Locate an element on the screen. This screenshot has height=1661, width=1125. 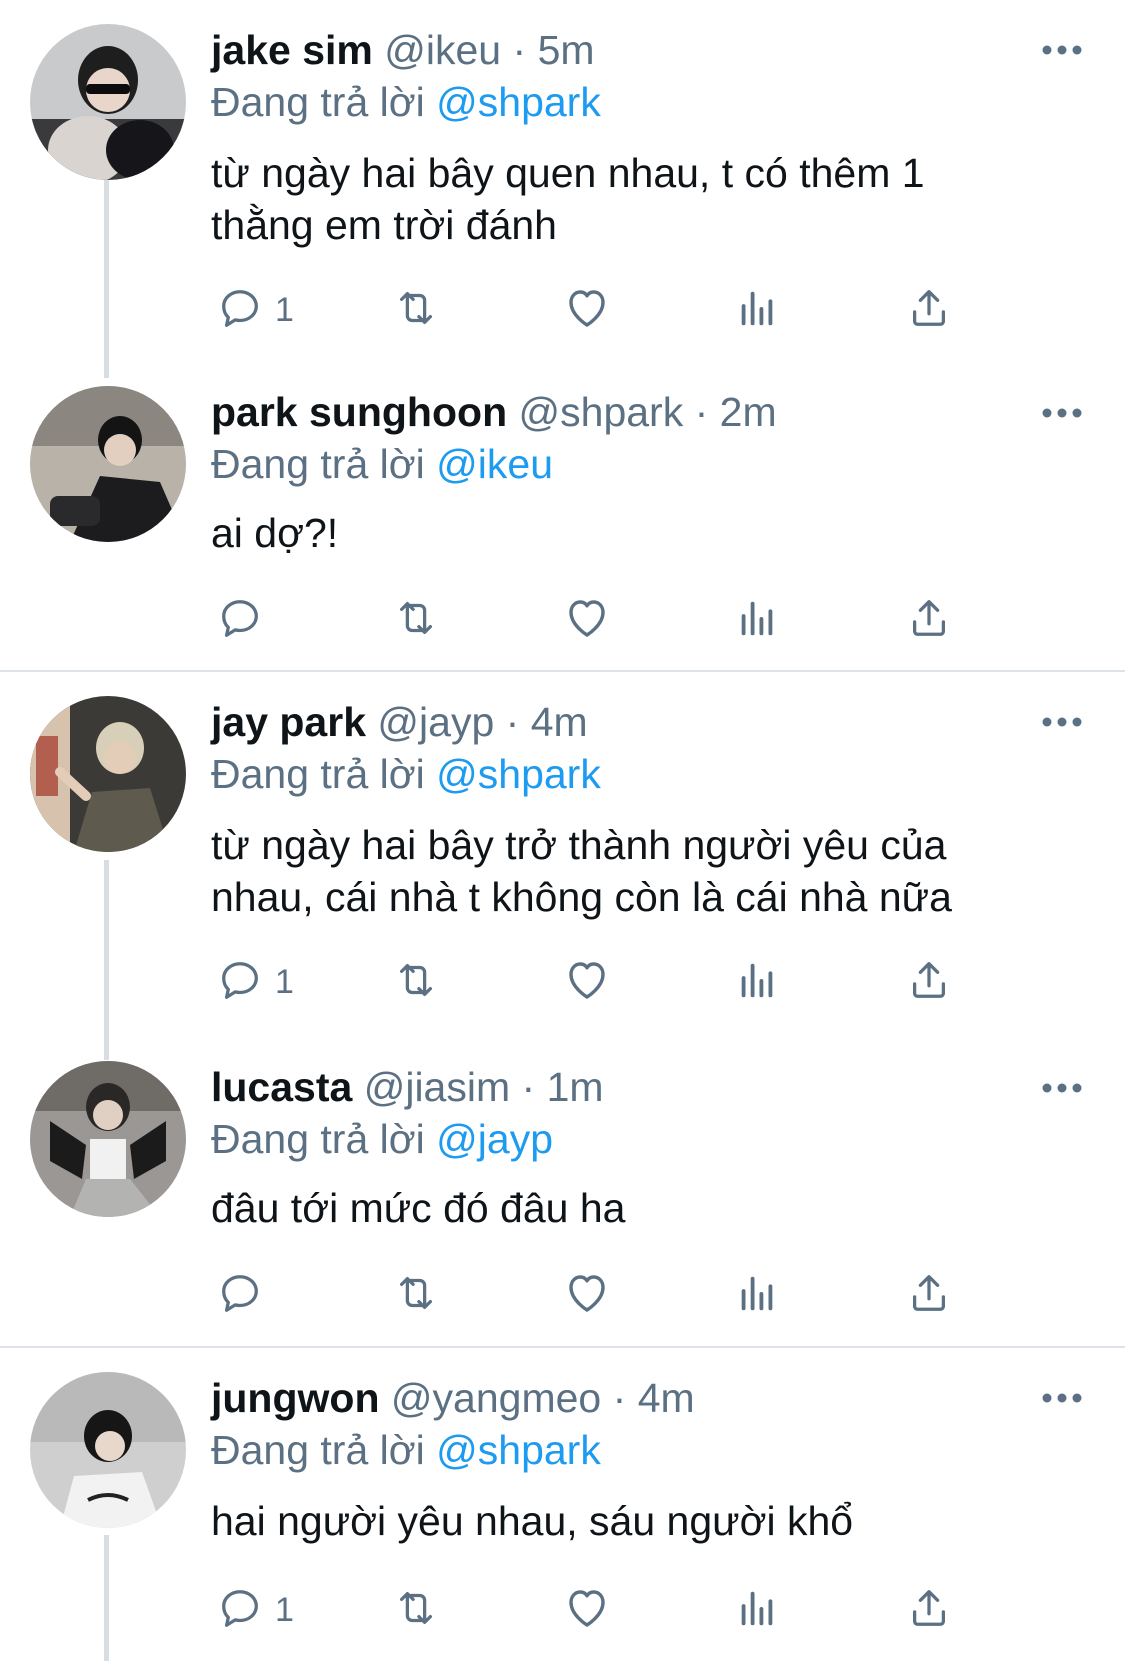
timestamp: 2m is located at coordinates (748, 412).